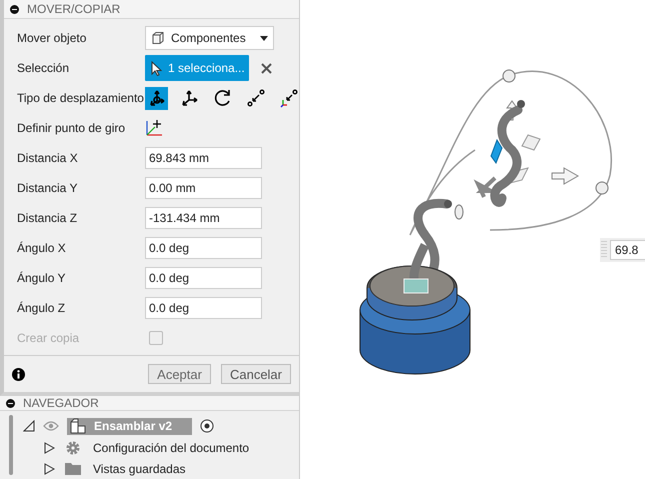  What do you see at coordinates (255, 374) in the screenshot?
I see `cancel-button: Cancelar` at bounding box center [255, 374].